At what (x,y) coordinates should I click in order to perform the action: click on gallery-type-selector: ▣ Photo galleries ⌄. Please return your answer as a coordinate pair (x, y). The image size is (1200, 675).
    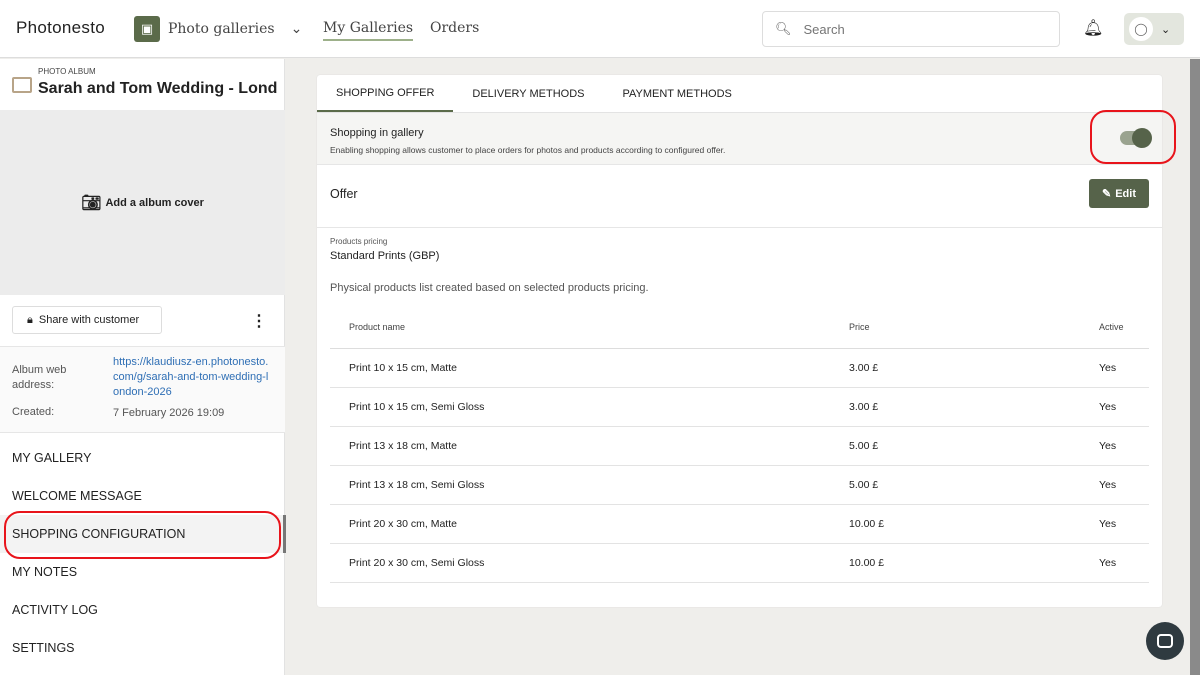
    Looking at the image, I should click on (218, 29).